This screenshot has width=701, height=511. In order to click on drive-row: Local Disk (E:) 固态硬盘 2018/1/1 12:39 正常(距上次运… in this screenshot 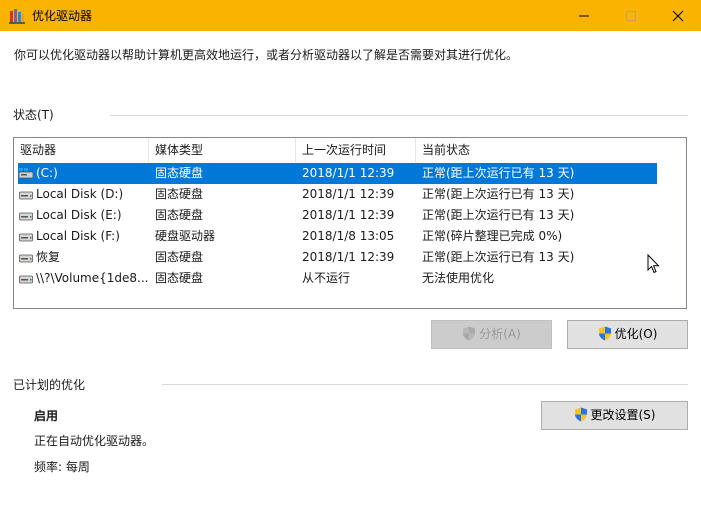, I will do `click(337, 215)`.